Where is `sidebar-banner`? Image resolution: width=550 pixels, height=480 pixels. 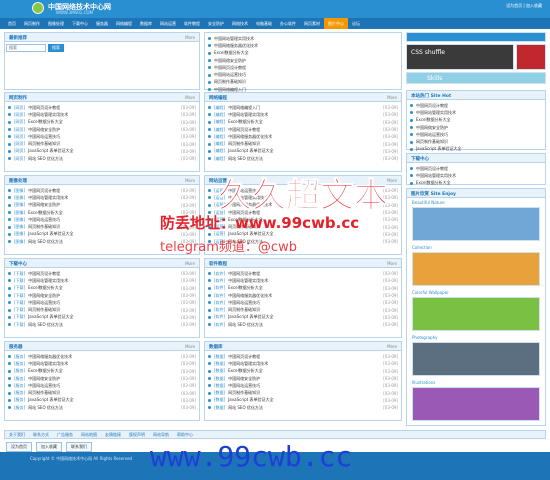
sidebar-banner is located at coordinates (476, 37).